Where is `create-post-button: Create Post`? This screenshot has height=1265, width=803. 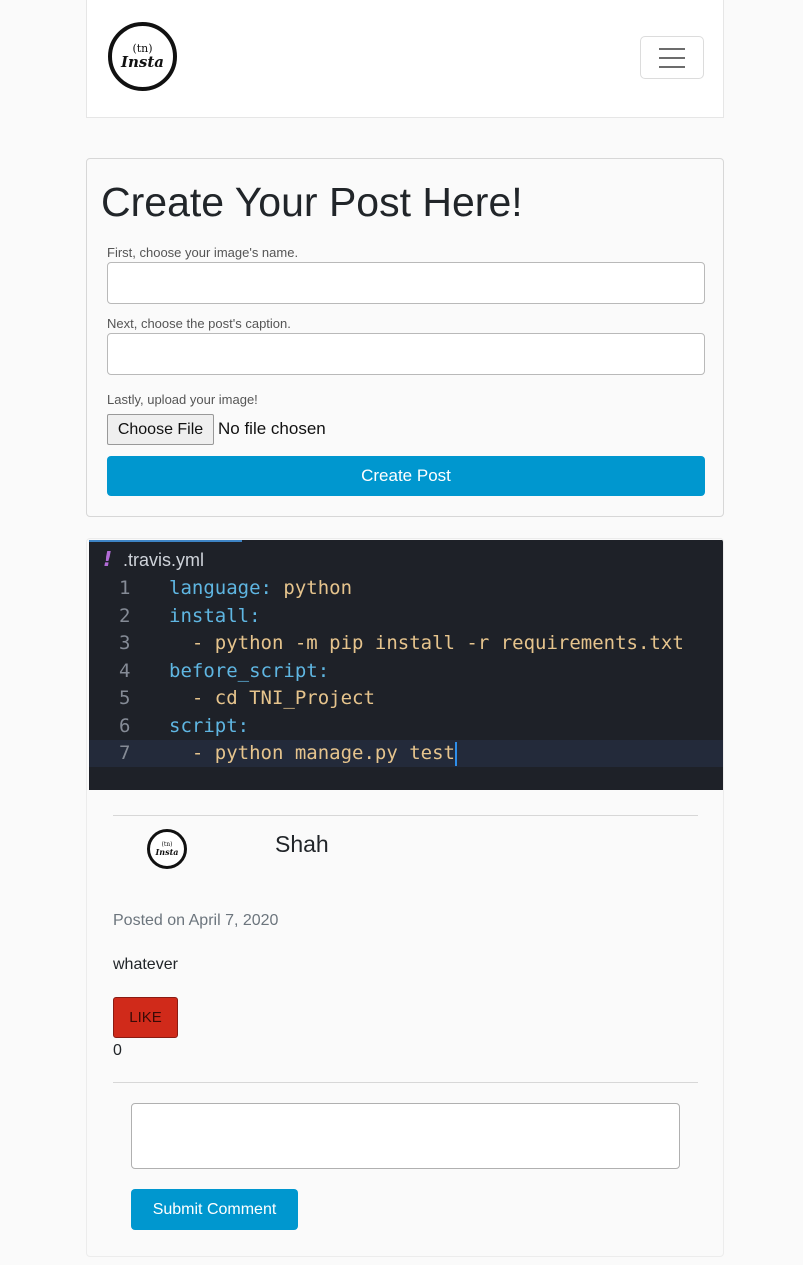 create-post-button: Create Post is located at coordinates (406, 476).